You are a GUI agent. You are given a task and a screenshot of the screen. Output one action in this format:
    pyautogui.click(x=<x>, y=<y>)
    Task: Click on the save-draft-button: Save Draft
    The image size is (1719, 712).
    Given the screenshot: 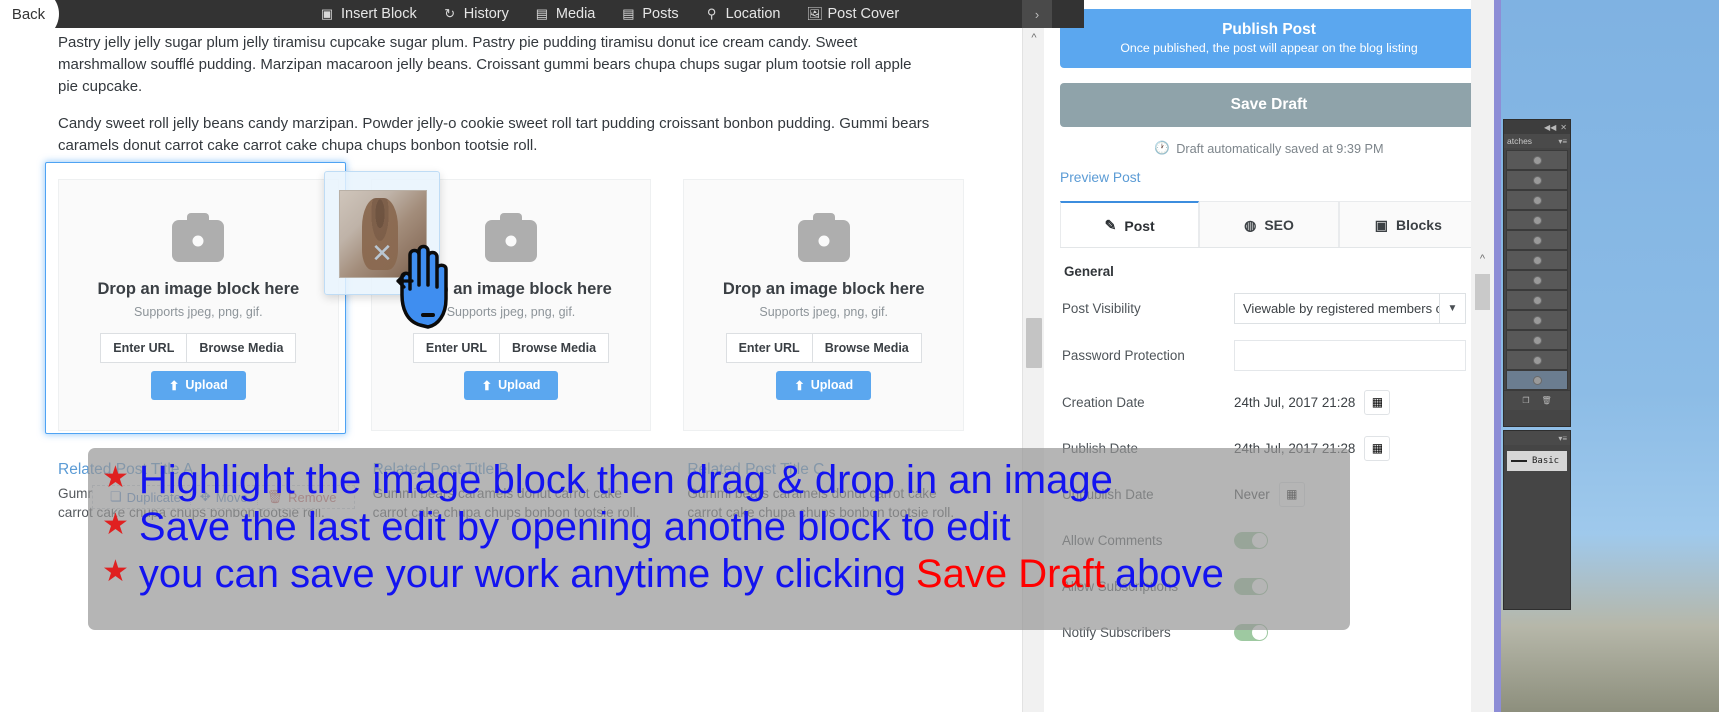 What is the action you would take?
    pyautogui.click(x=1269, y=105)
    